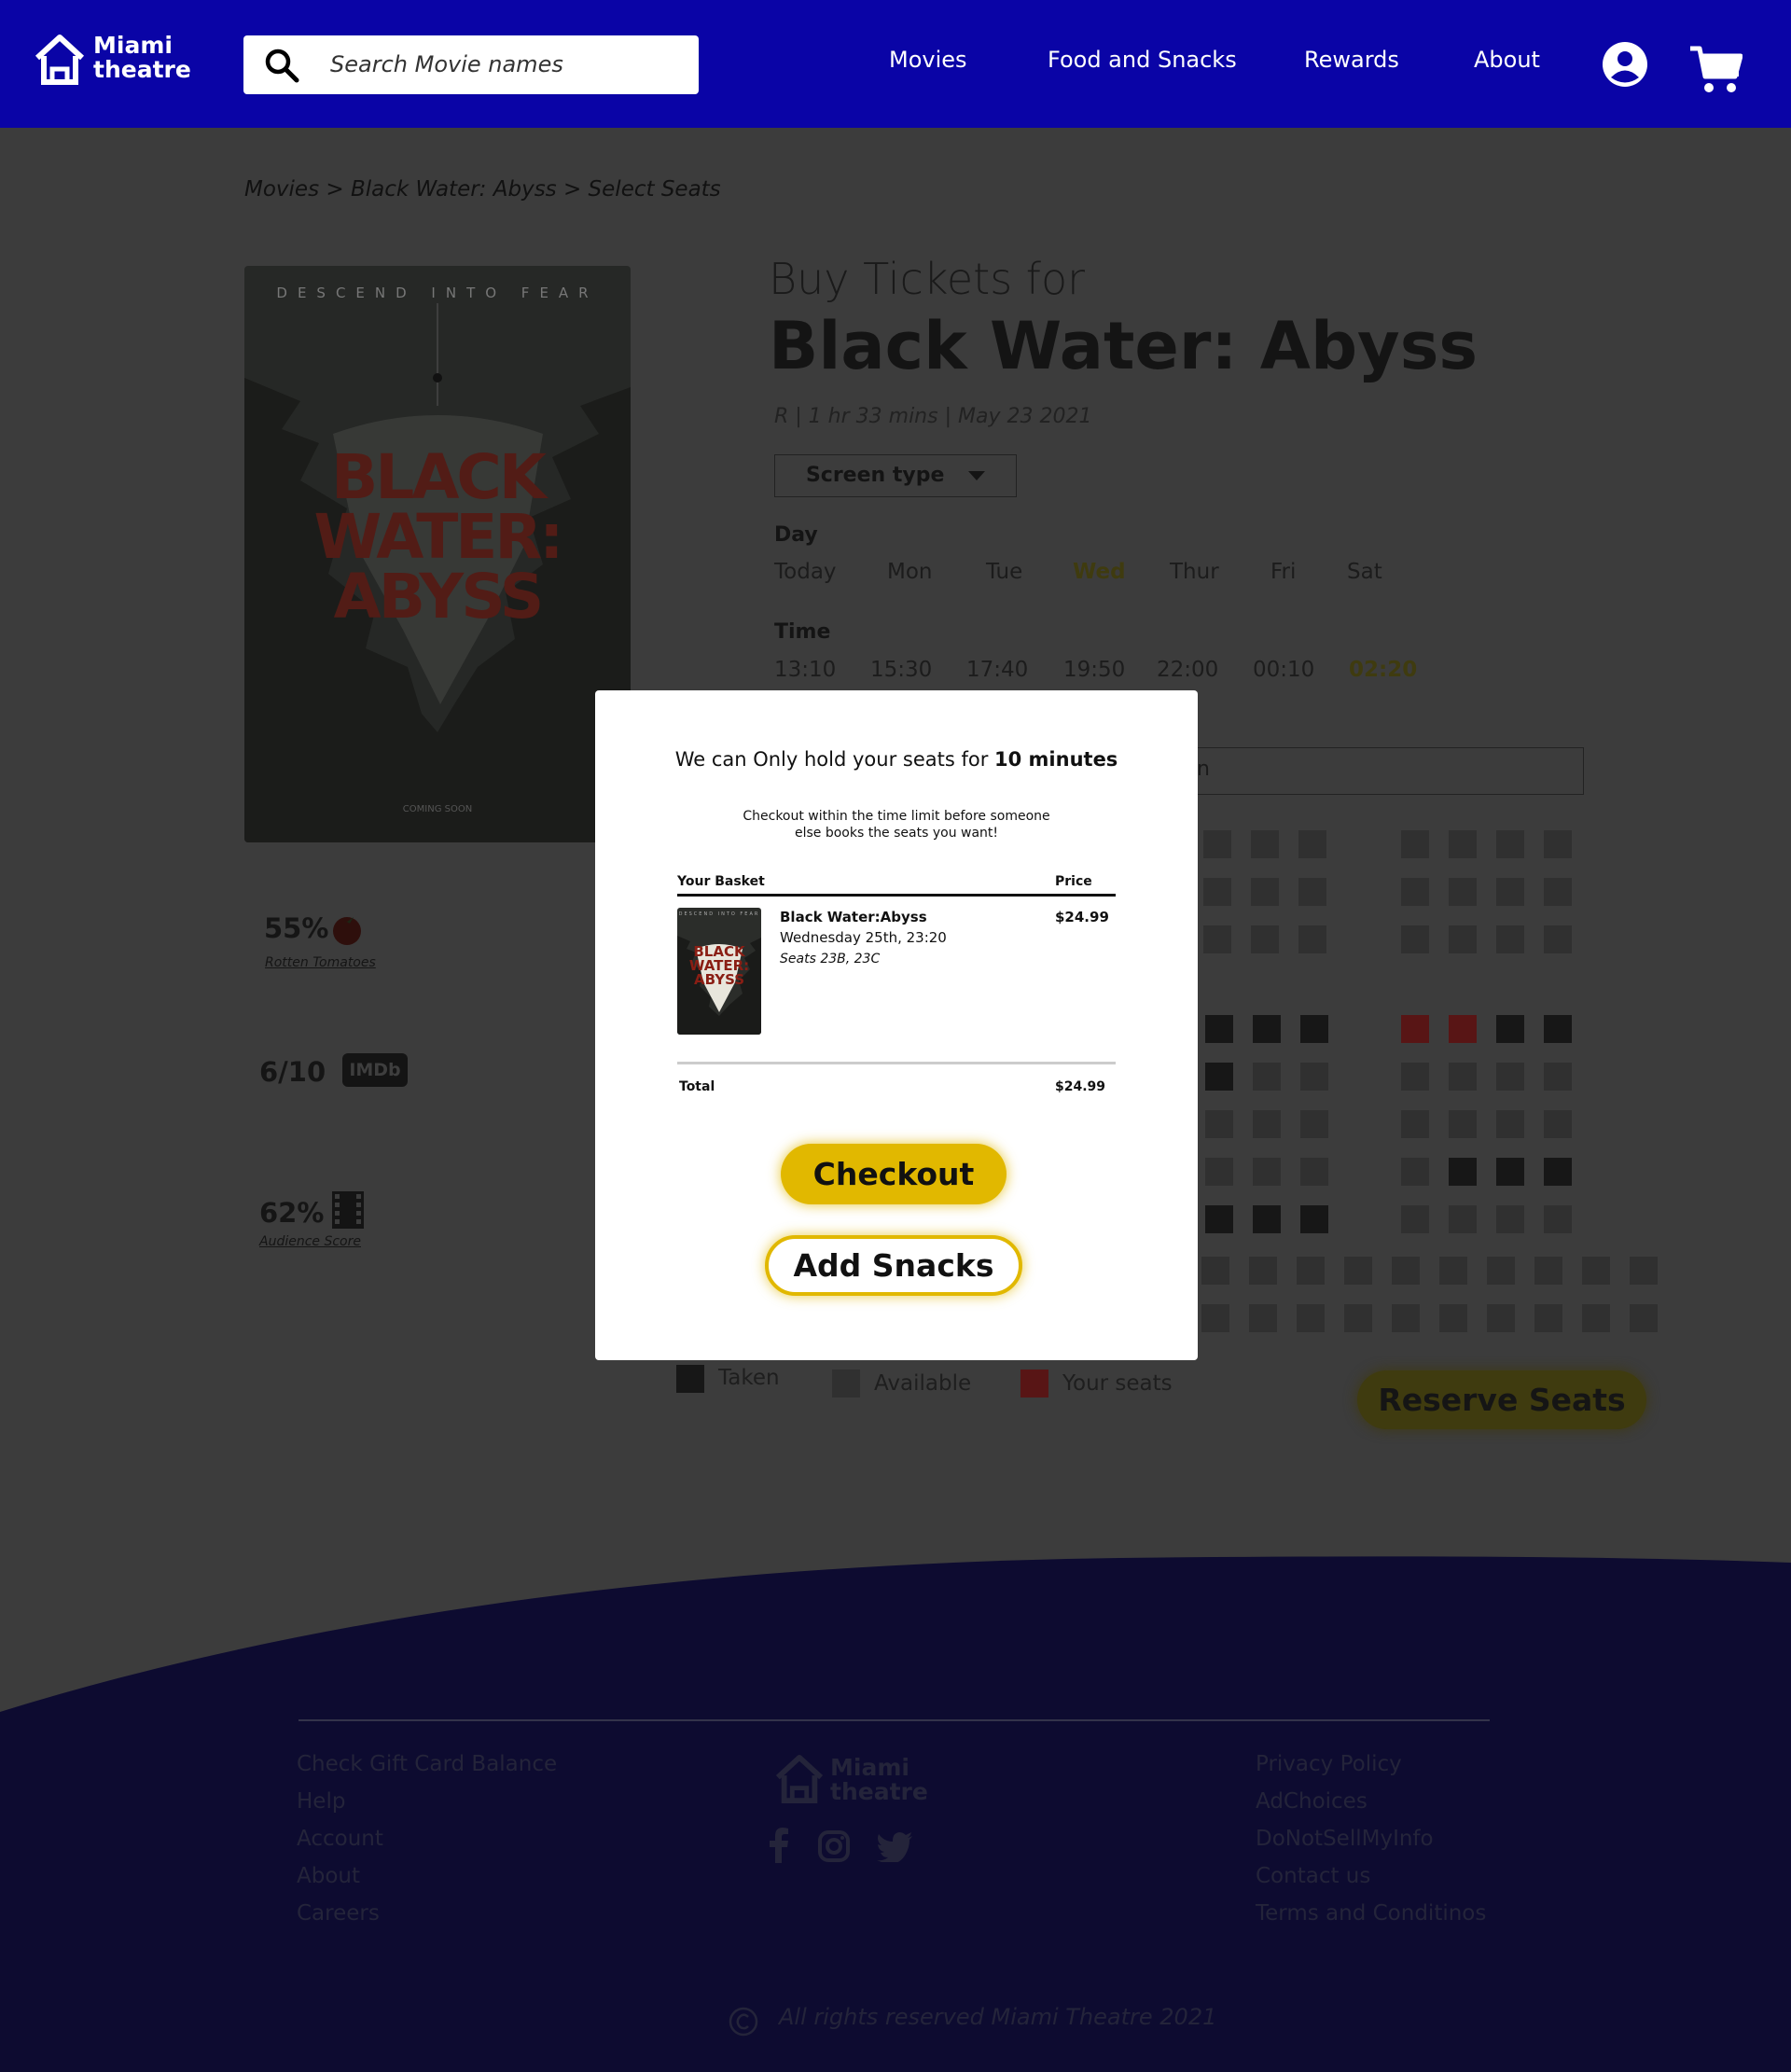  I want to click on time-option-selected: 02:20, so click(1383, 670).